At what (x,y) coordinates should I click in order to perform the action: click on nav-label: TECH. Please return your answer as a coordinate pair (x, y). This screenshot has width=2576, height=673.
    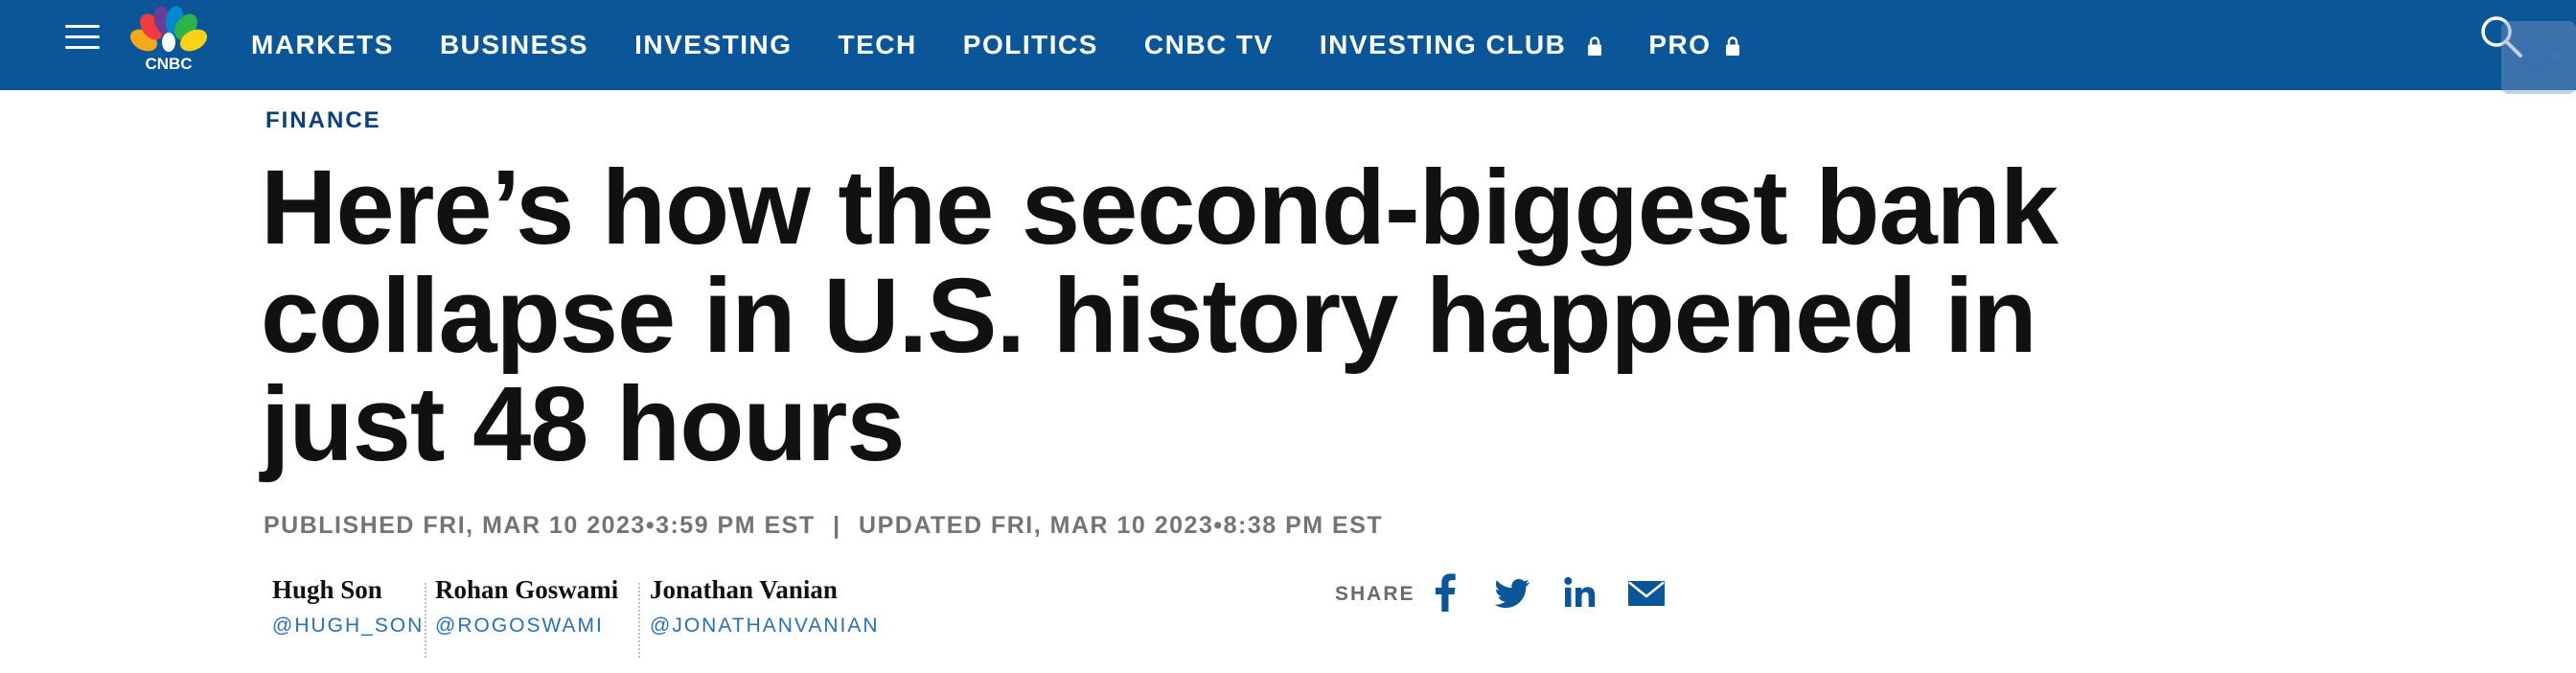
    Looking at the image, I should click on (877, 44).